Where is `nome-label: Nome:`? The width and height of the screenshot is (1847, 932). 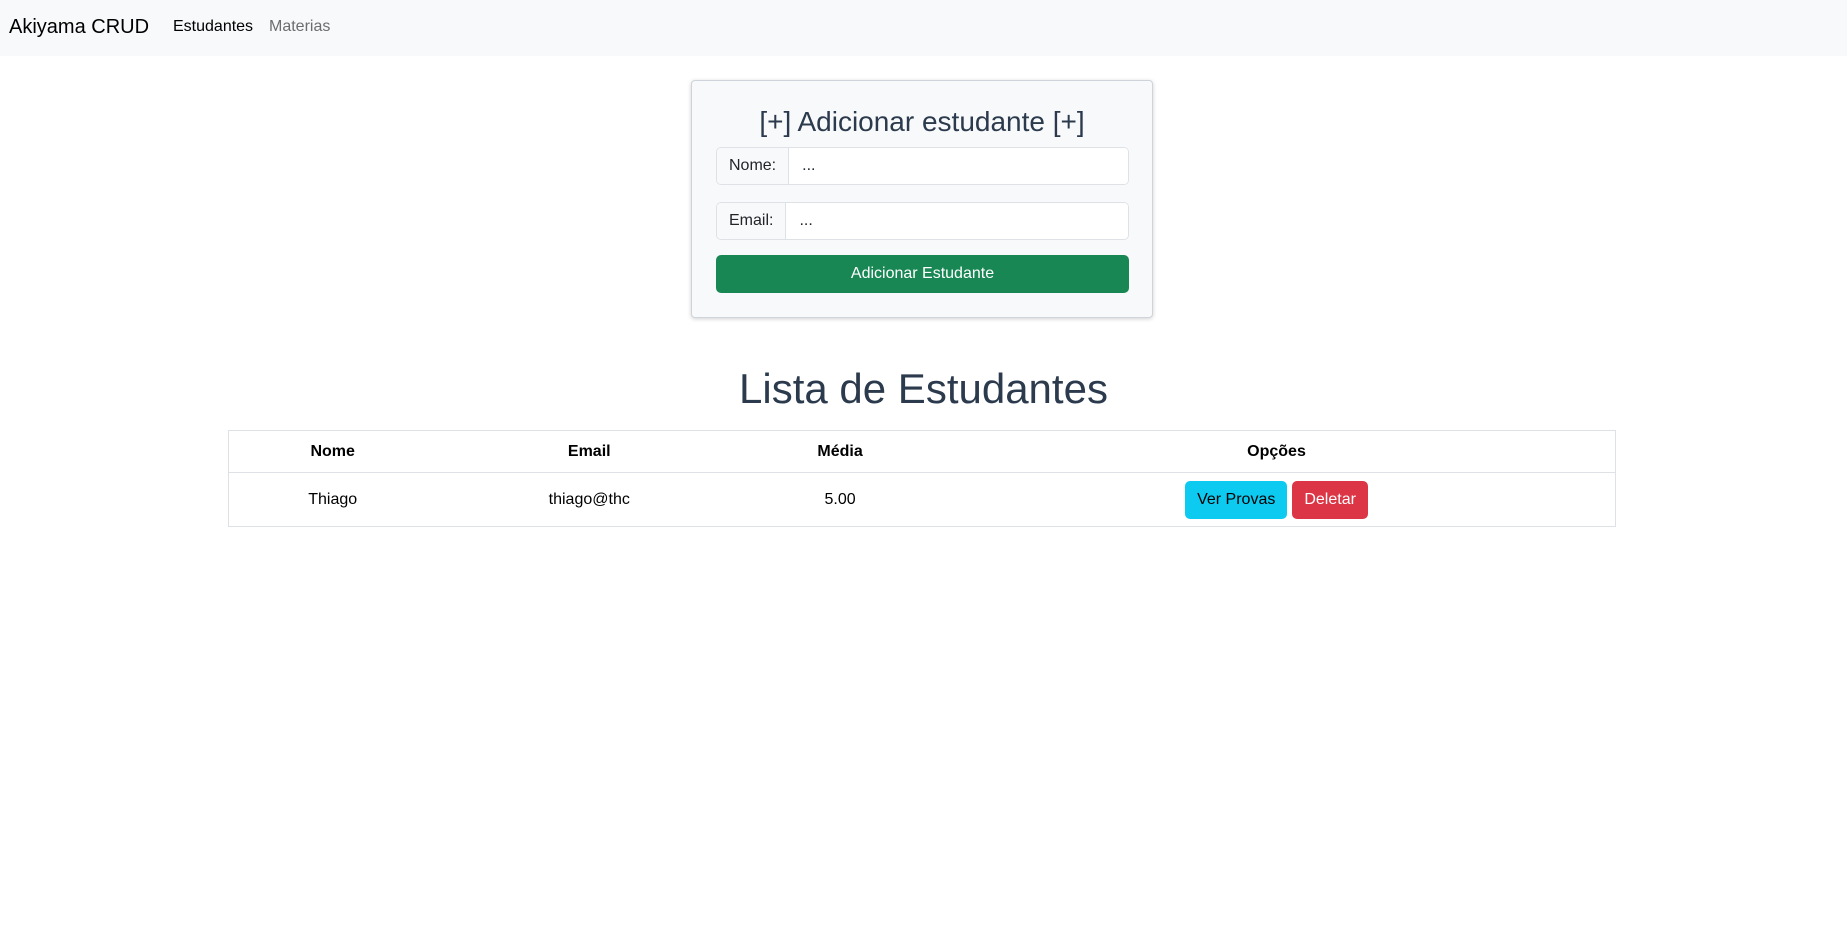
nome-label: Nome: is located at coordinates (753, 166).